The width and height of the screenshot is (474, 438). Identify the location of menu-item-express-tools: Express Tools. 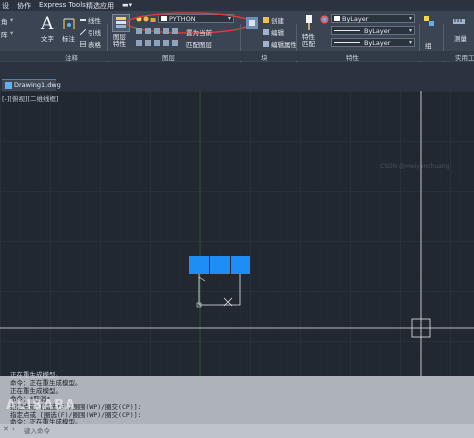
(62, 5).